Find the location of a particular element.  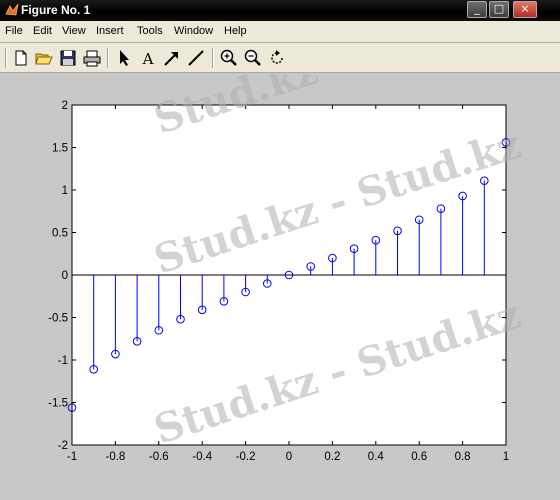

menu-insert: Insert is located at coordinates (110, 31).